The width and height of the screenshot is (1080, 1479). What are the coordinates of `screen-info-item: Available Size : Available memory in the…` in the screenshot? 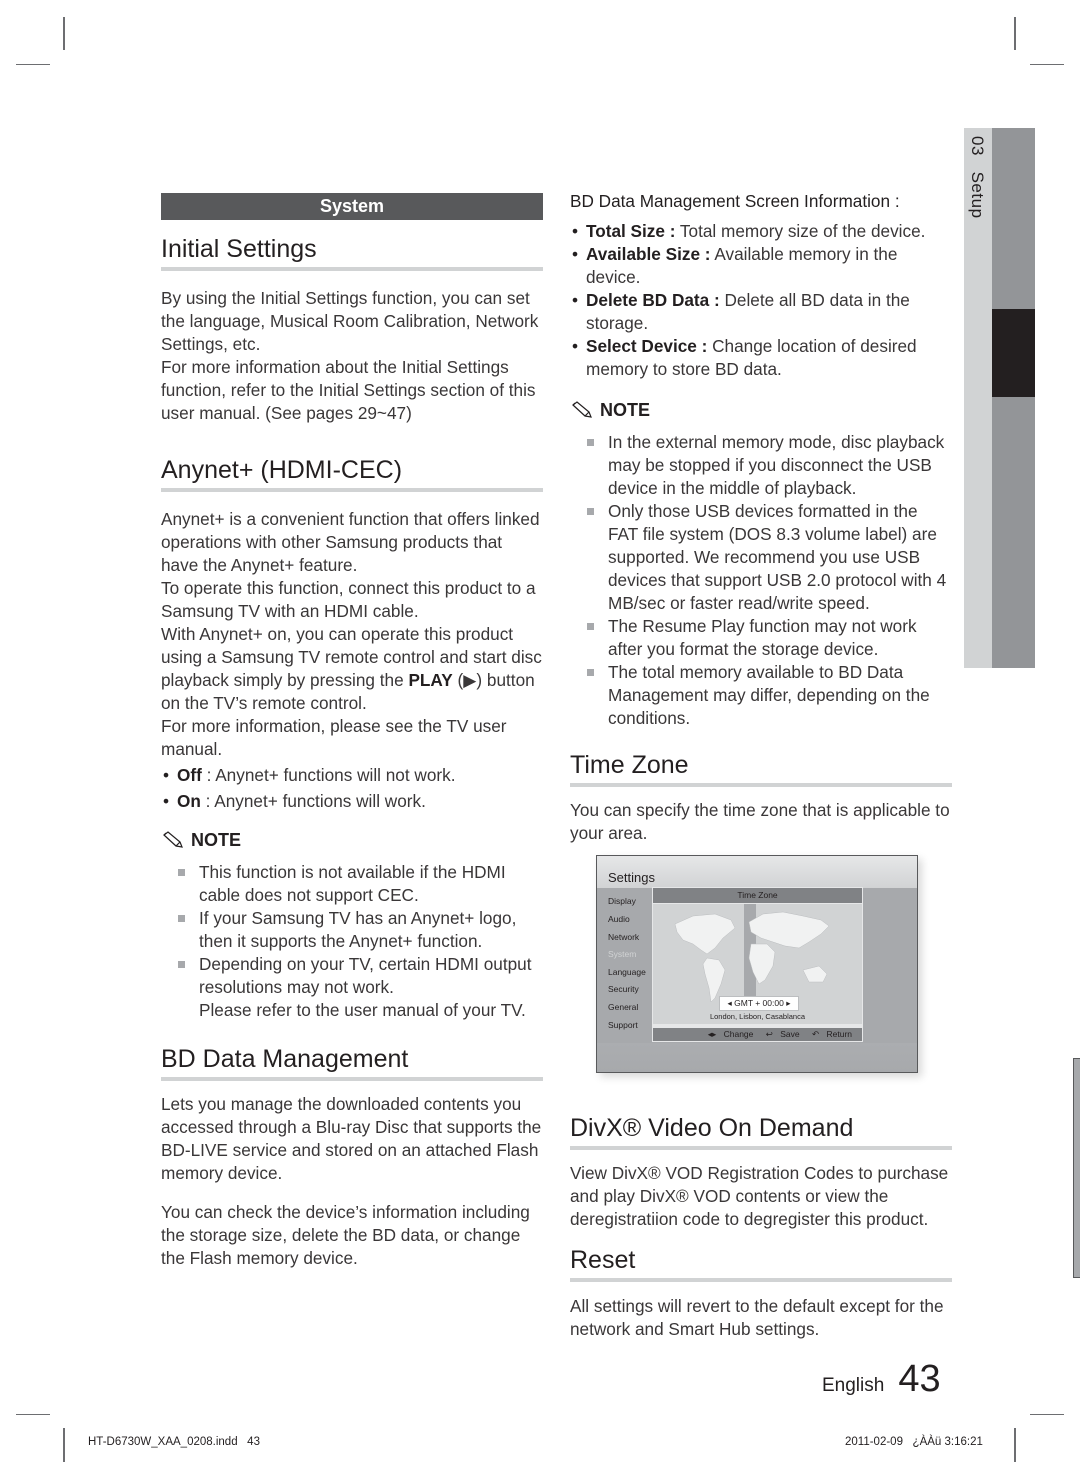 It's located at (761, 266).